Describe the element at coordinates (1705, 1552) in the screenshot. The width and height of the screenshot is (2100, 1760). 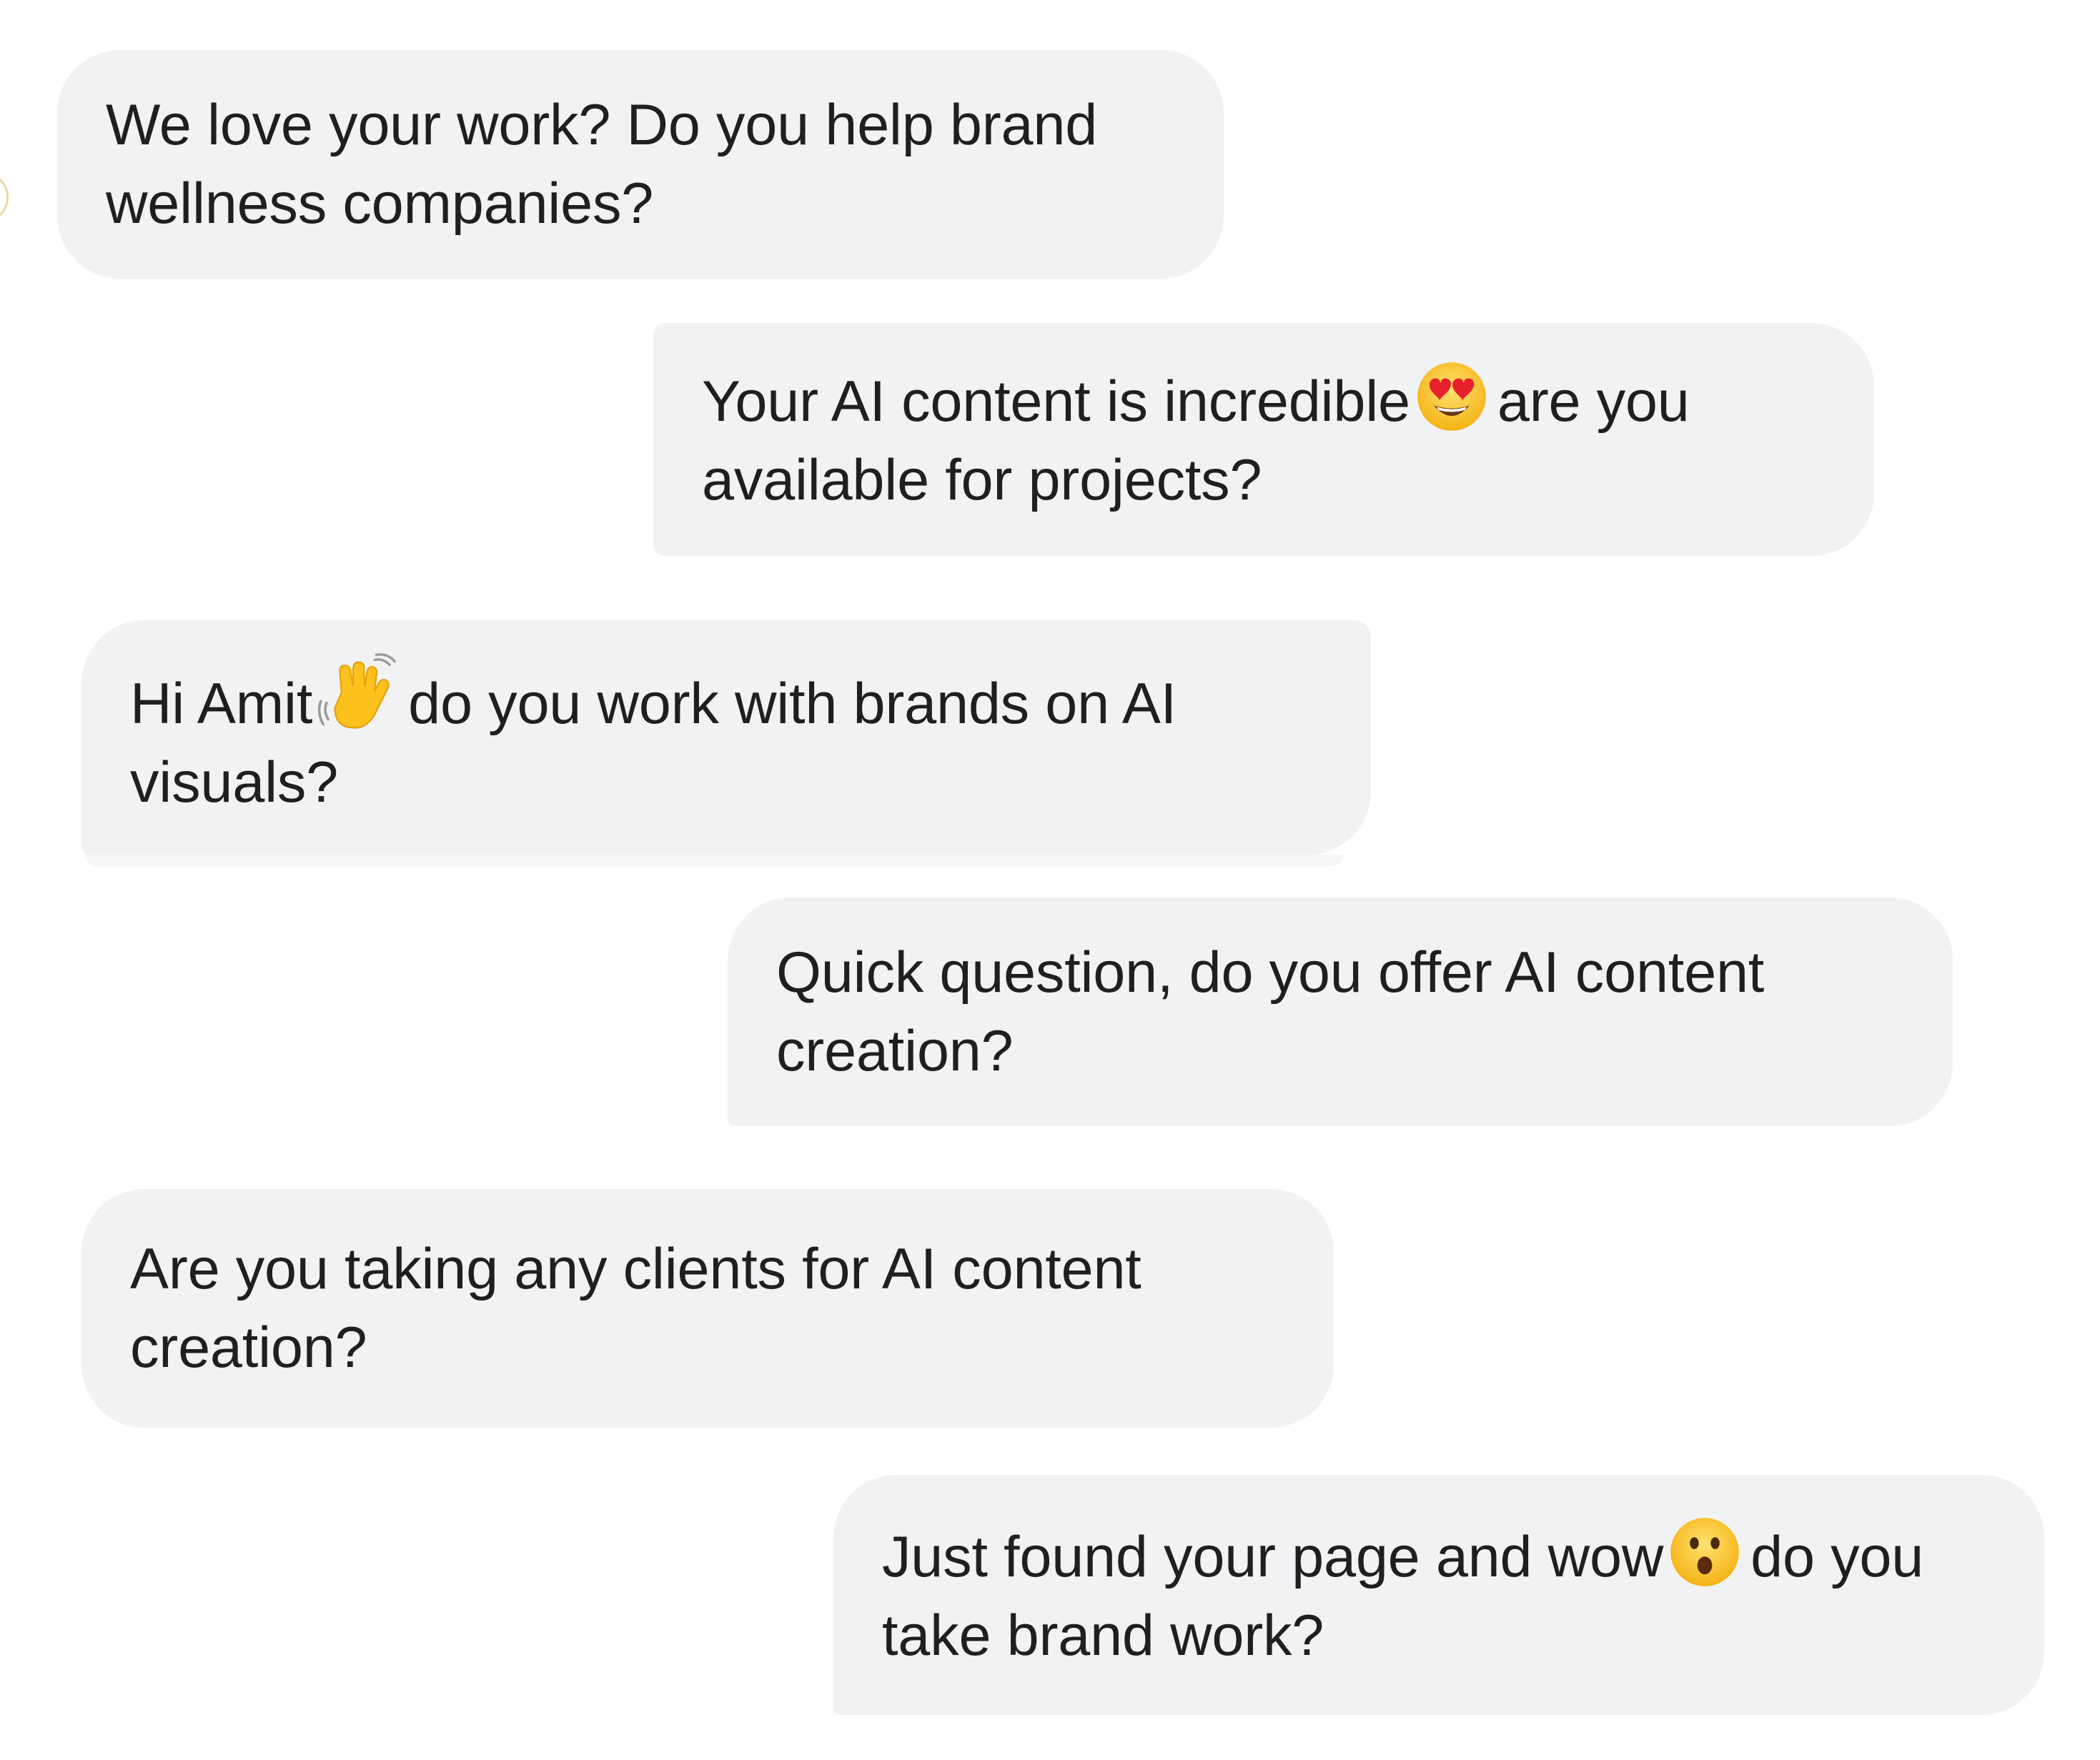
I see `face-with-open-mouth-icon` at that location.